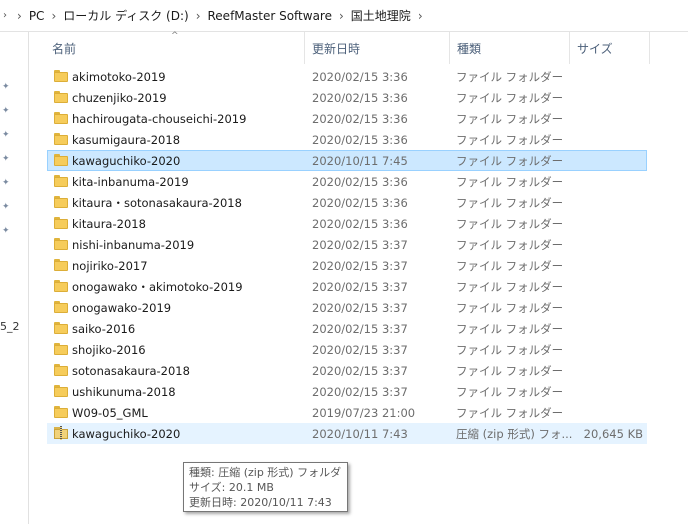  Describe the element at coordinates (109, 349) in the screenshot. I see `file-name: shojiko-2016` at that location.